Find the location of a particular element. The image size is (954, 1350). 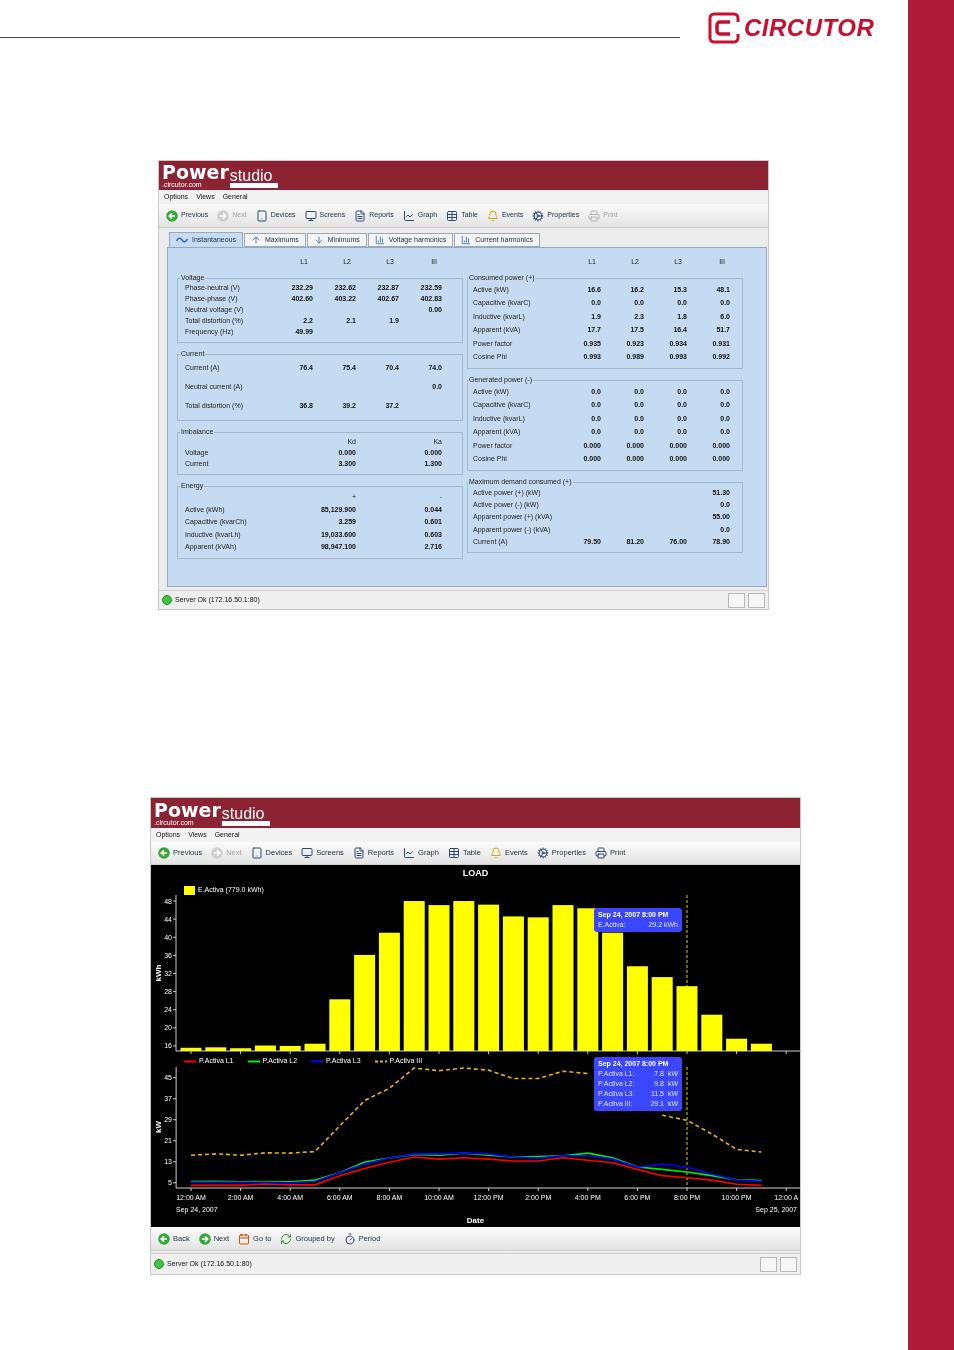

axis-title: Date is located at coordinates (475, 1221).